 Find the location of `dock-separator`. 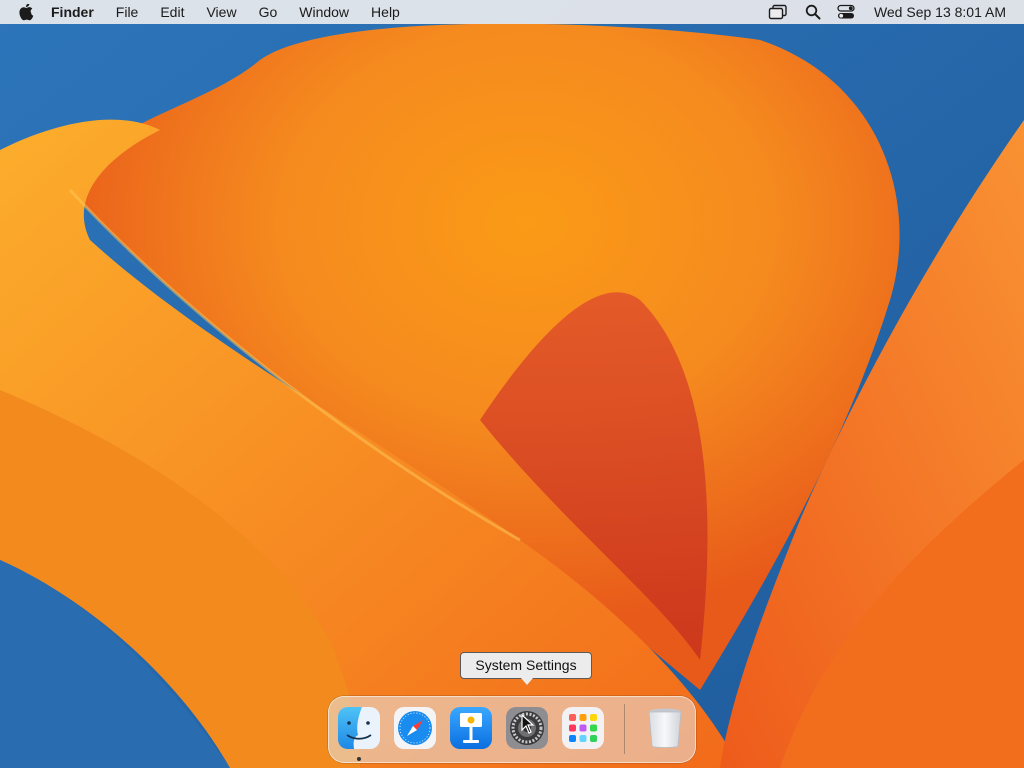

dock-separator is located at coordinates (624, 729).